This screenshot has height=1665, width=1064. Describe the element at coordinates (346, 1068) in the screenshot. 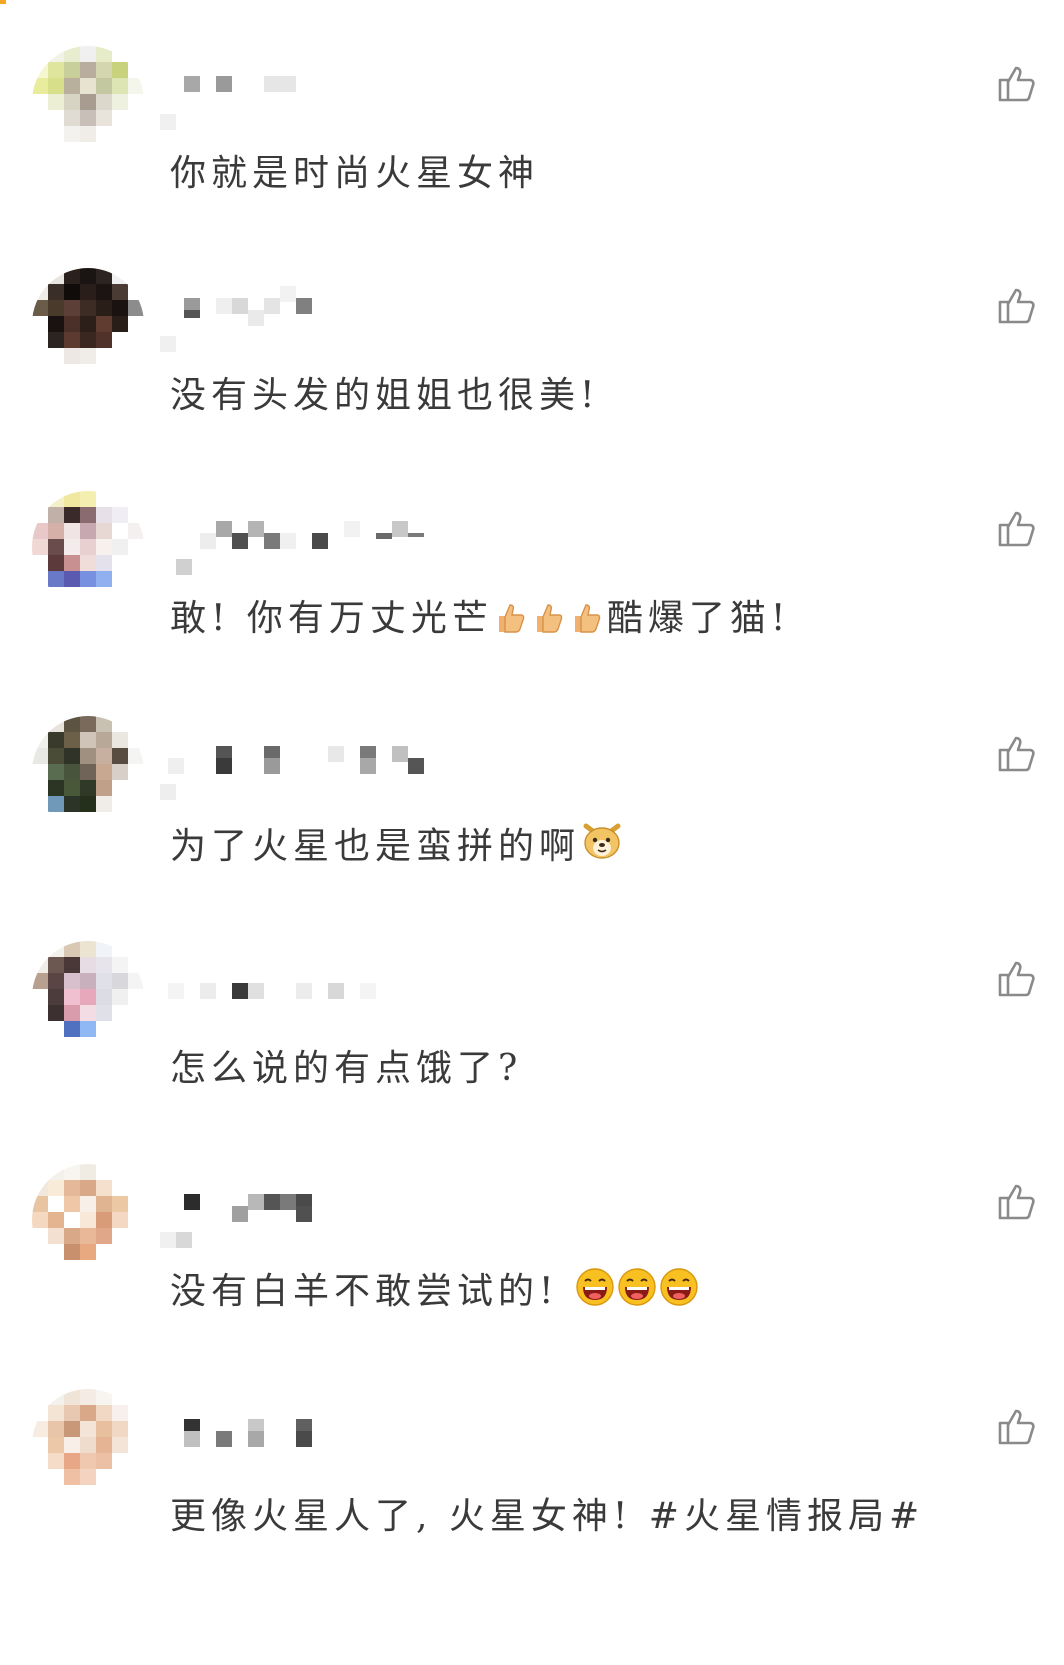

I see `comment-text: 怎么说的有点饿了?` at that location.